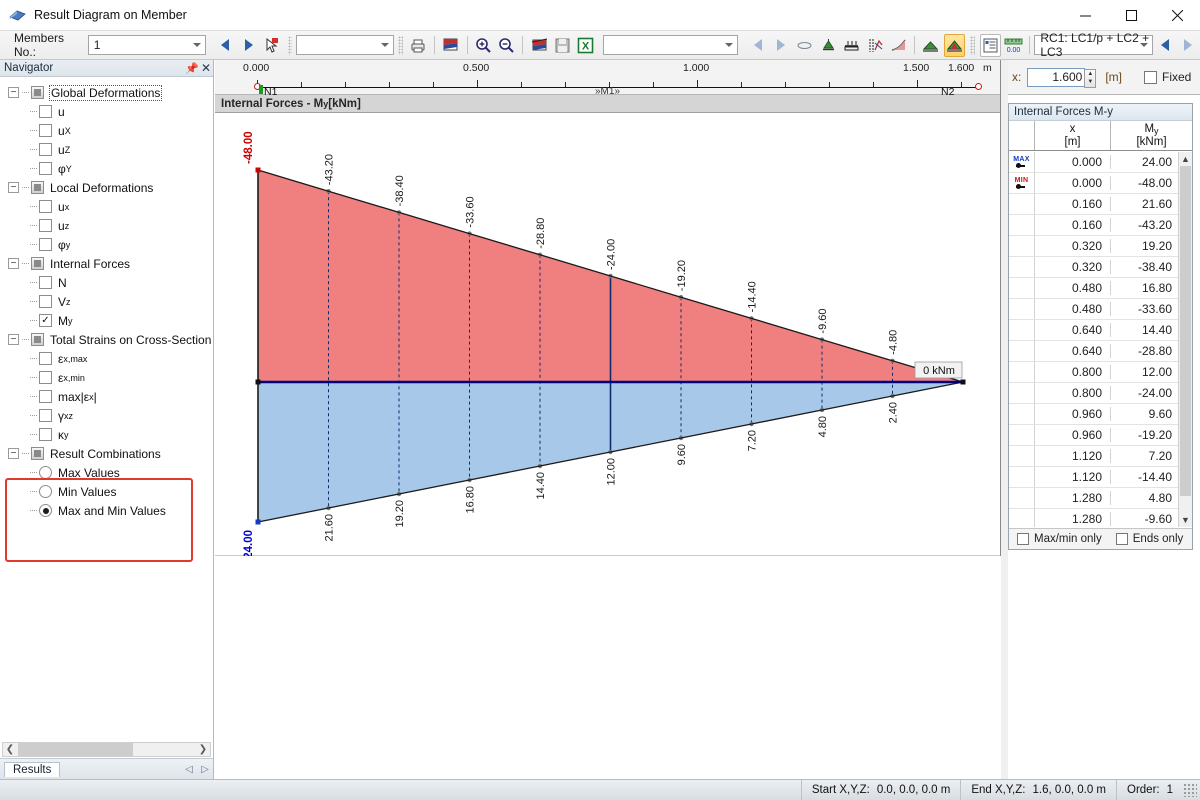 Image resolution: width=1200 pixels, height=800 pixels. What do you see at coordinates (780, 45) in the screenshot?
I see `nav-next-button` at bounding box center [780, 45].